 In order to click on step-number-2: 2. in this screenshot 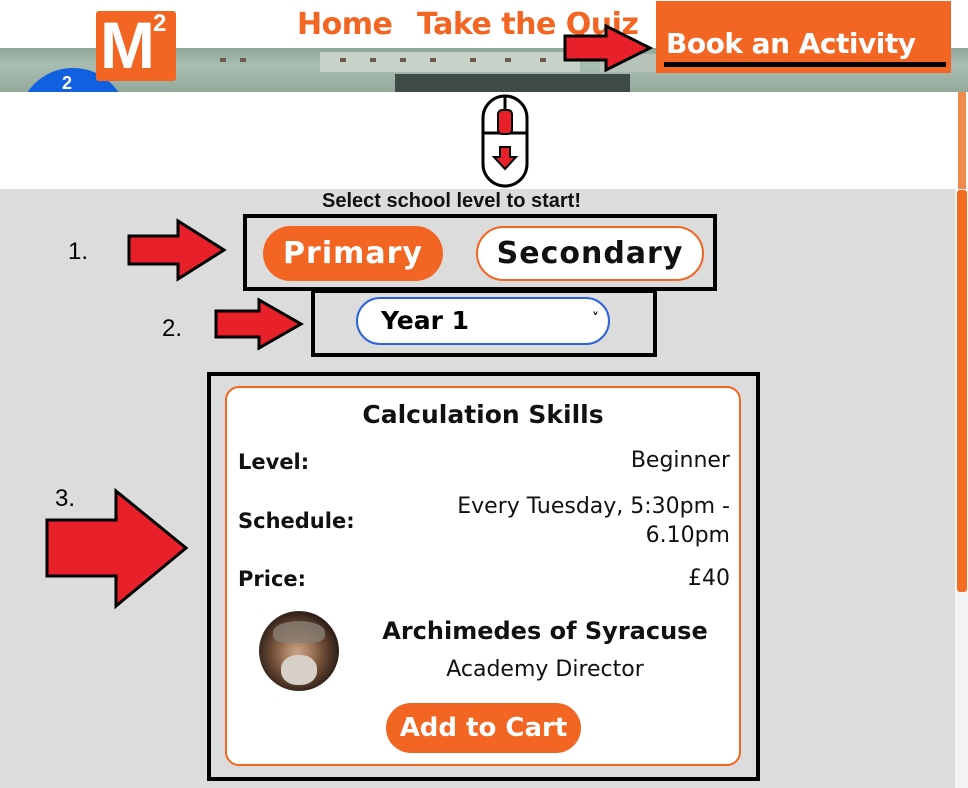, I will do `click(172, 328)`.